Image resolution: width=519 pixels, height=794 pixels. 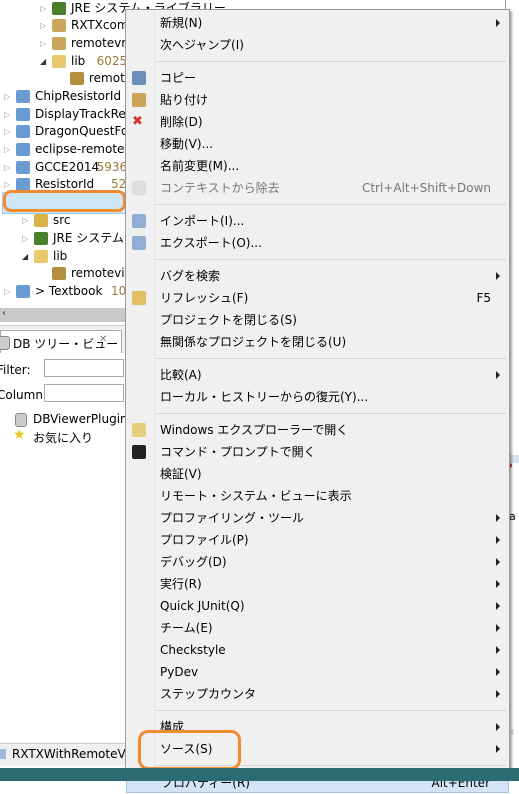 I want to click on tree-item: ◢ lib 6025, so click(x=63, y=61).